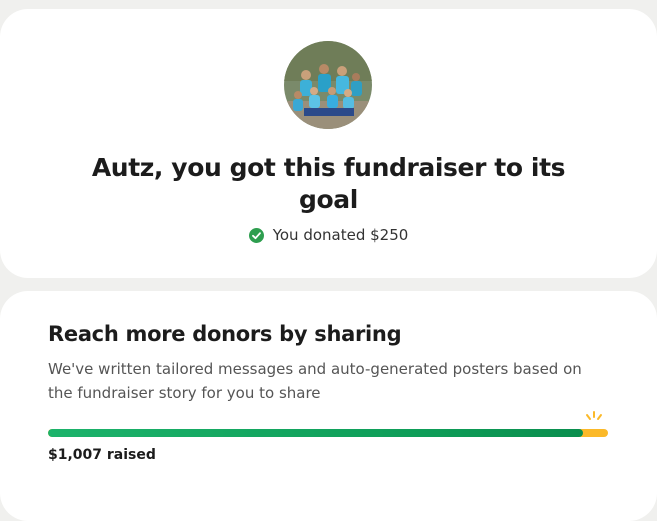  What do you see at coordinates (315, 433) in the screenshot?
I see `progress-fill` at bounding box center [315, 433].